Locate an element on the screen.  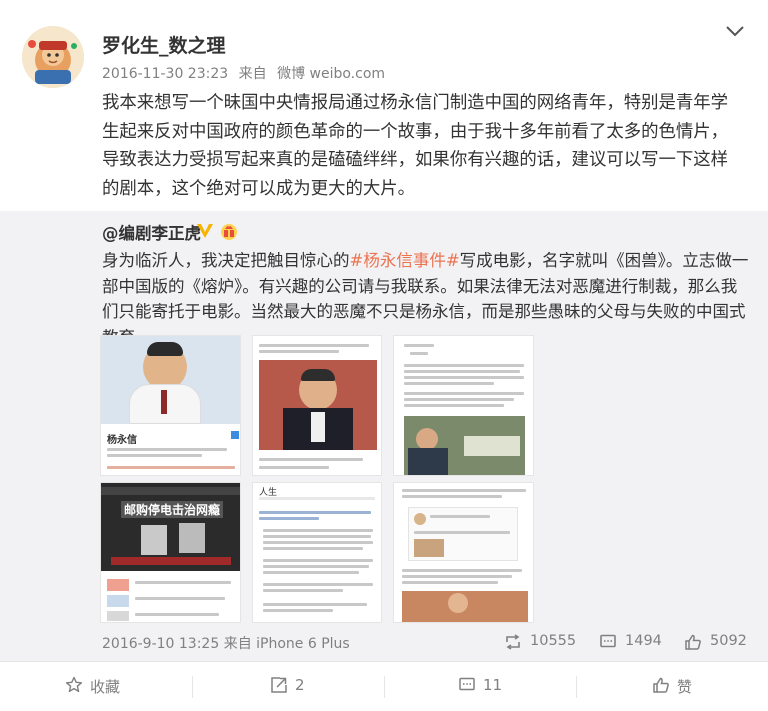
post-source: 微博 weibo.com is located at coordinates (331, 74).